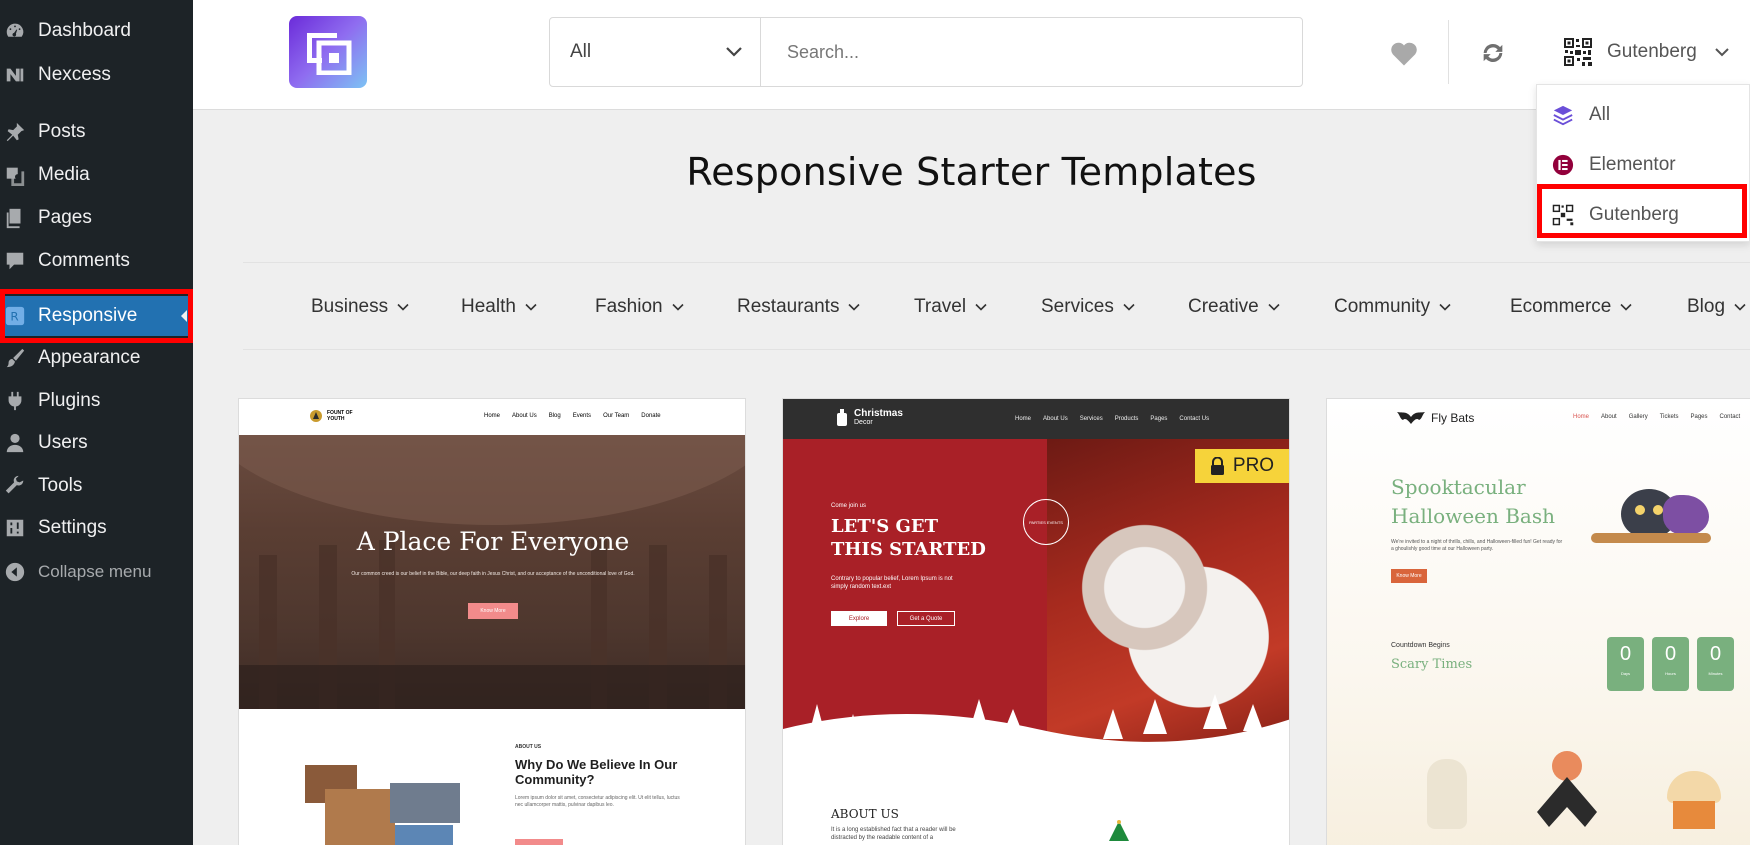 The image size is (1750, 850). I want to click on builder-option-all: All, so click(1643, 115).